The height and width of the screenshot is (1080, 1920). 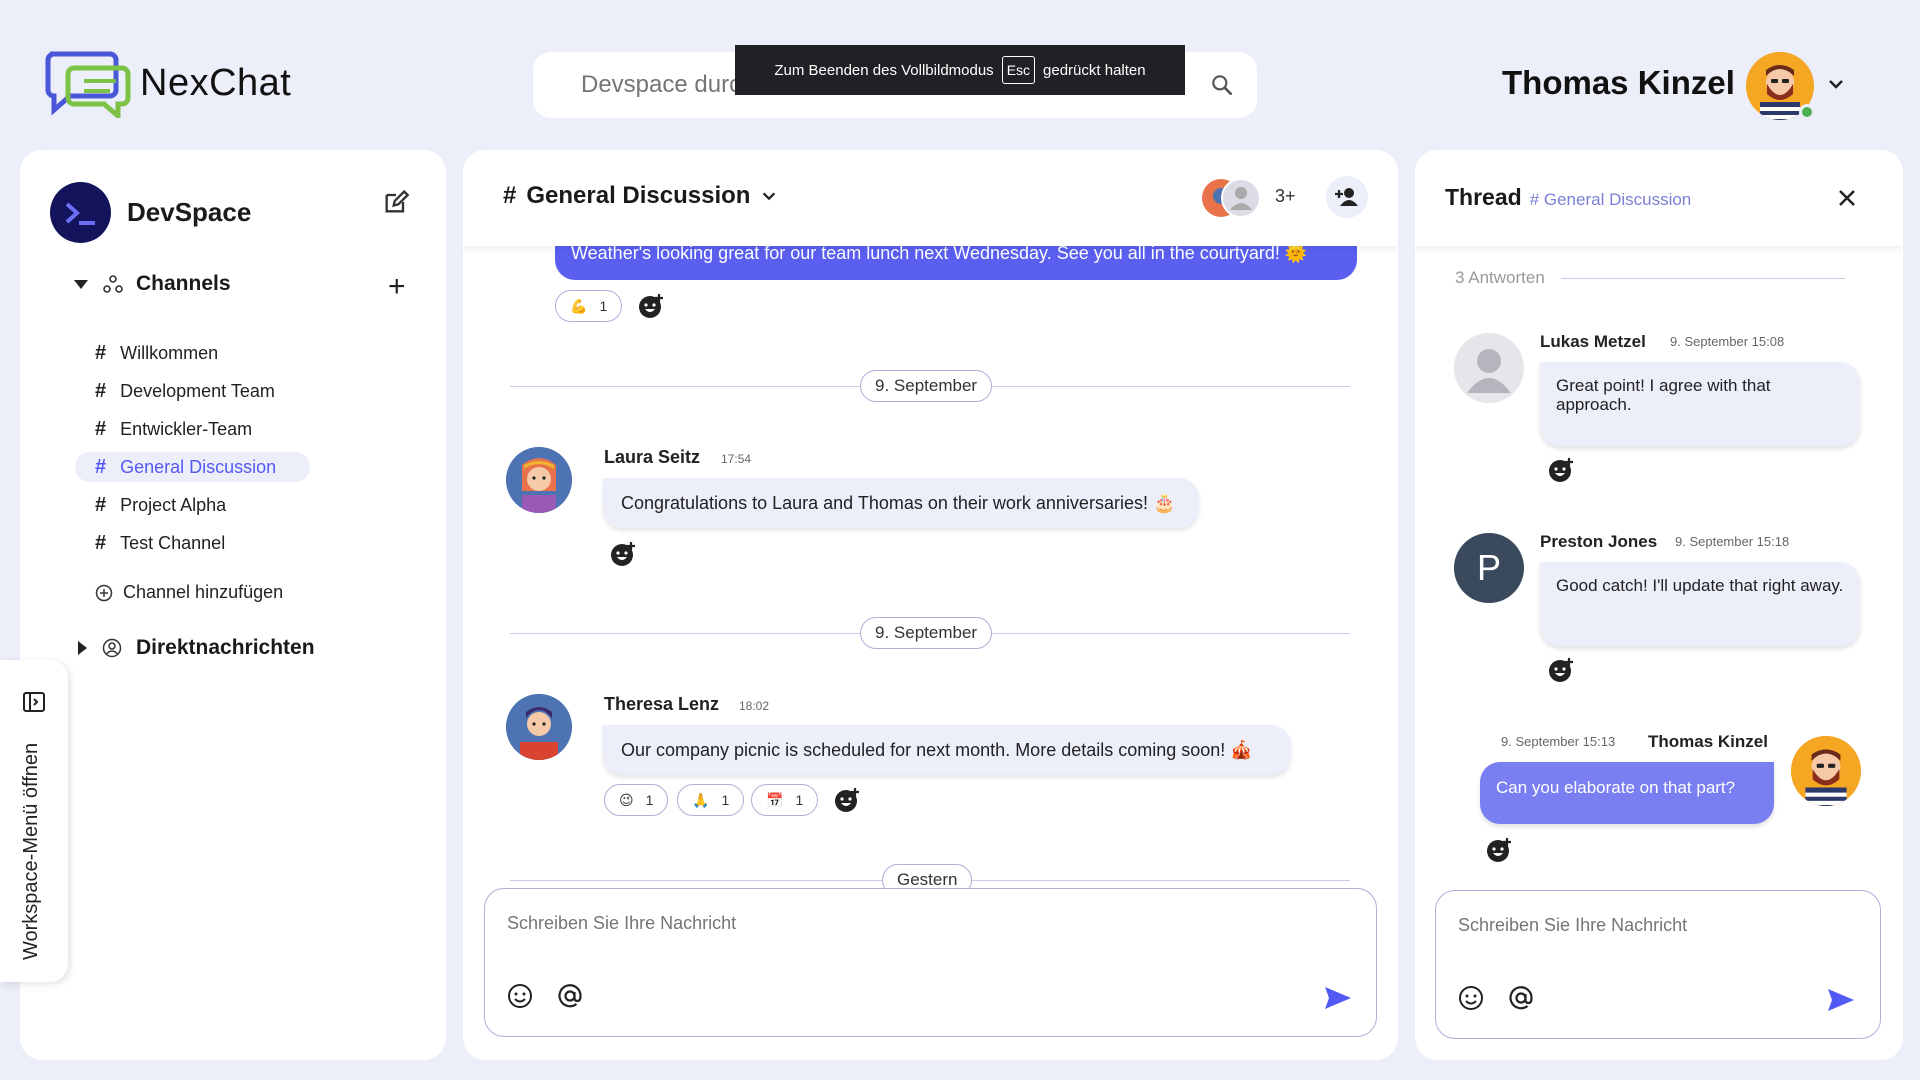 I want to click on message-time: 9. September 15:08, so click(x=1727, y=341).